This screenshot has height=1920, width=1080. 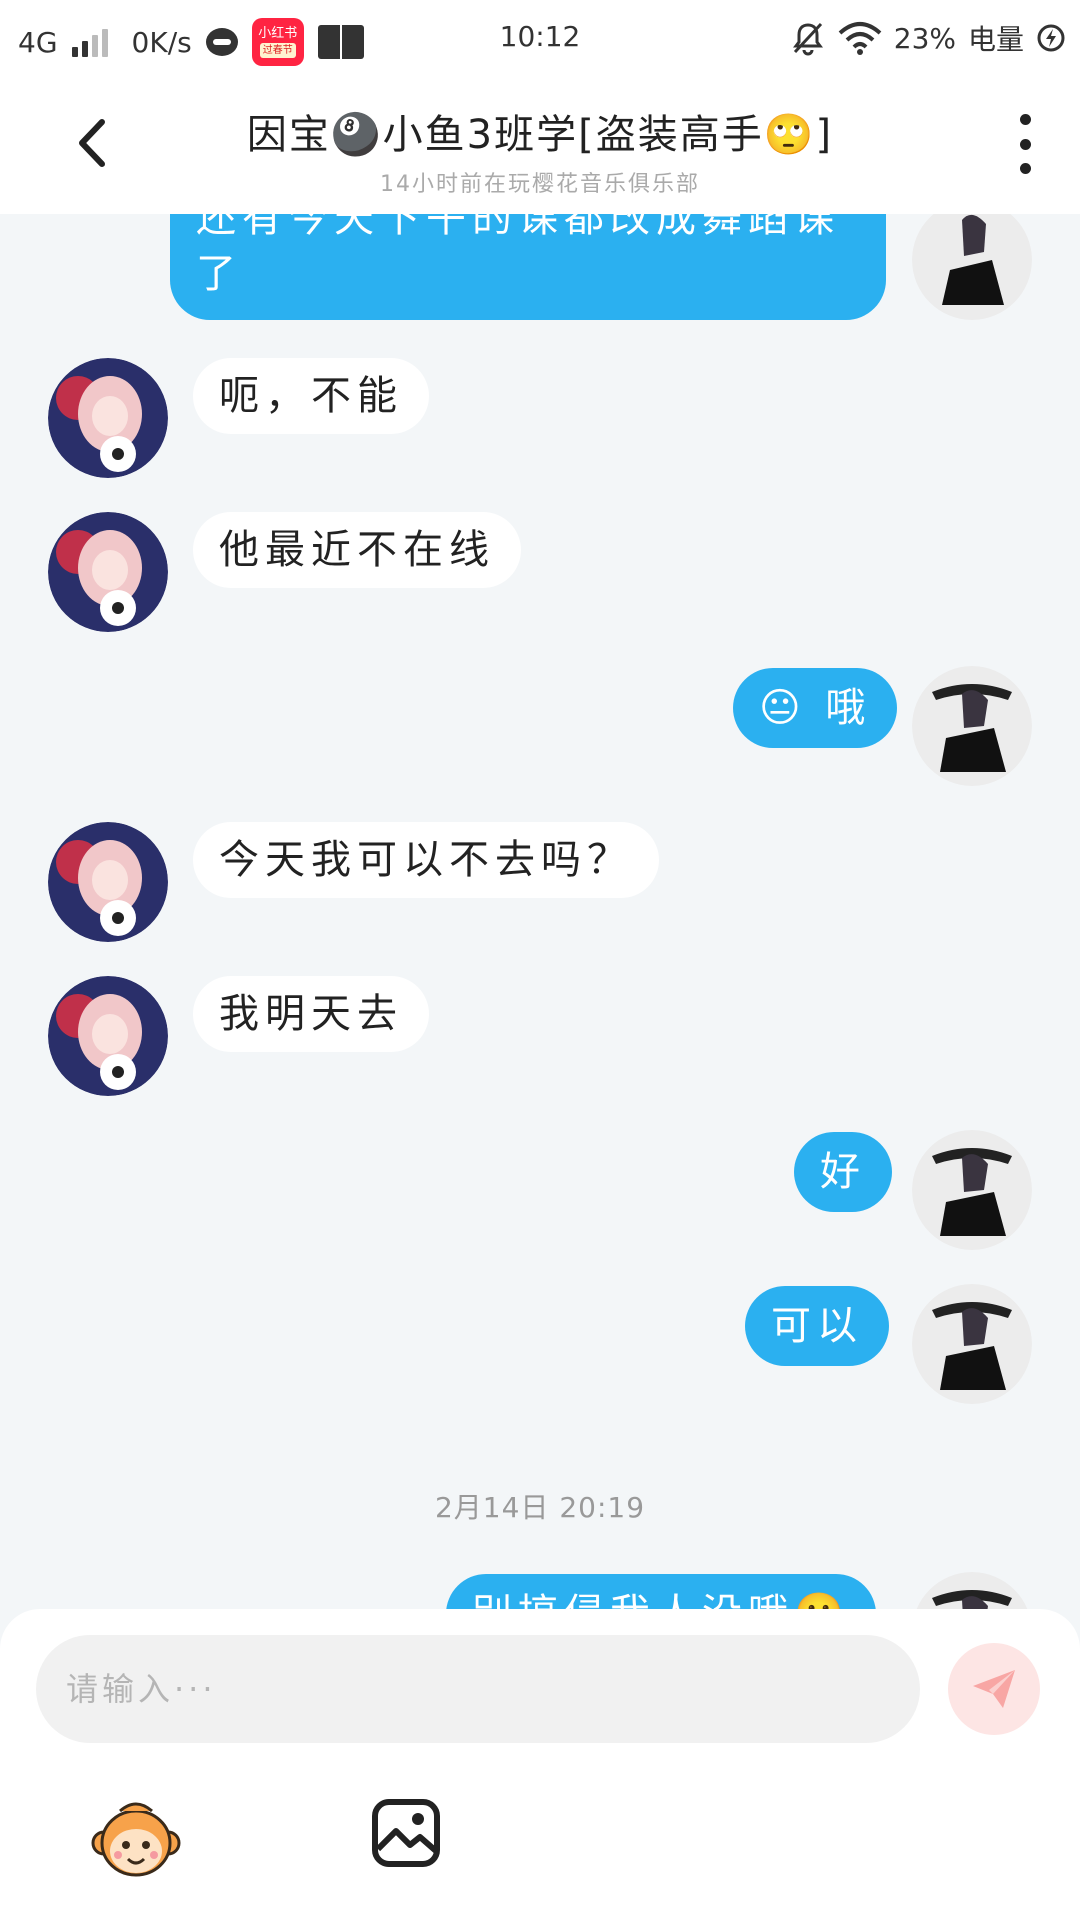 I want to click on more-options-button, so click(x=1025, y=144).